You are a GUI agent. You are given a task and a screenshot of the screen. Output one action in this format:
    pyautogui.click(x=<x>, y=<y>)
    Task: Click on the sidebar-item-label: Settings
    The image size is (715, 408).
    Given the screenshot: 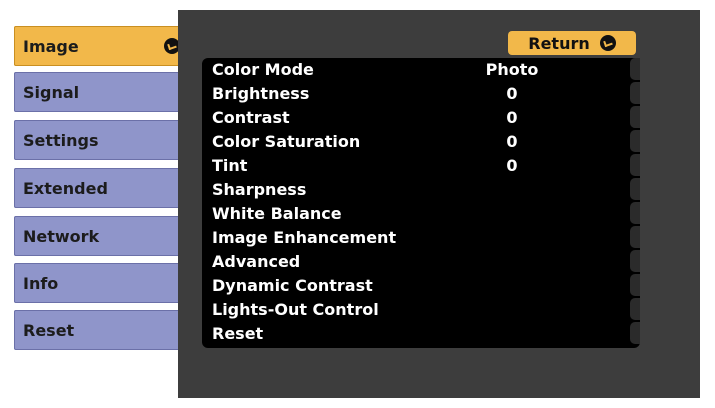 What is the action you would take?
    pyautogui.click(x=61, y=140)
    